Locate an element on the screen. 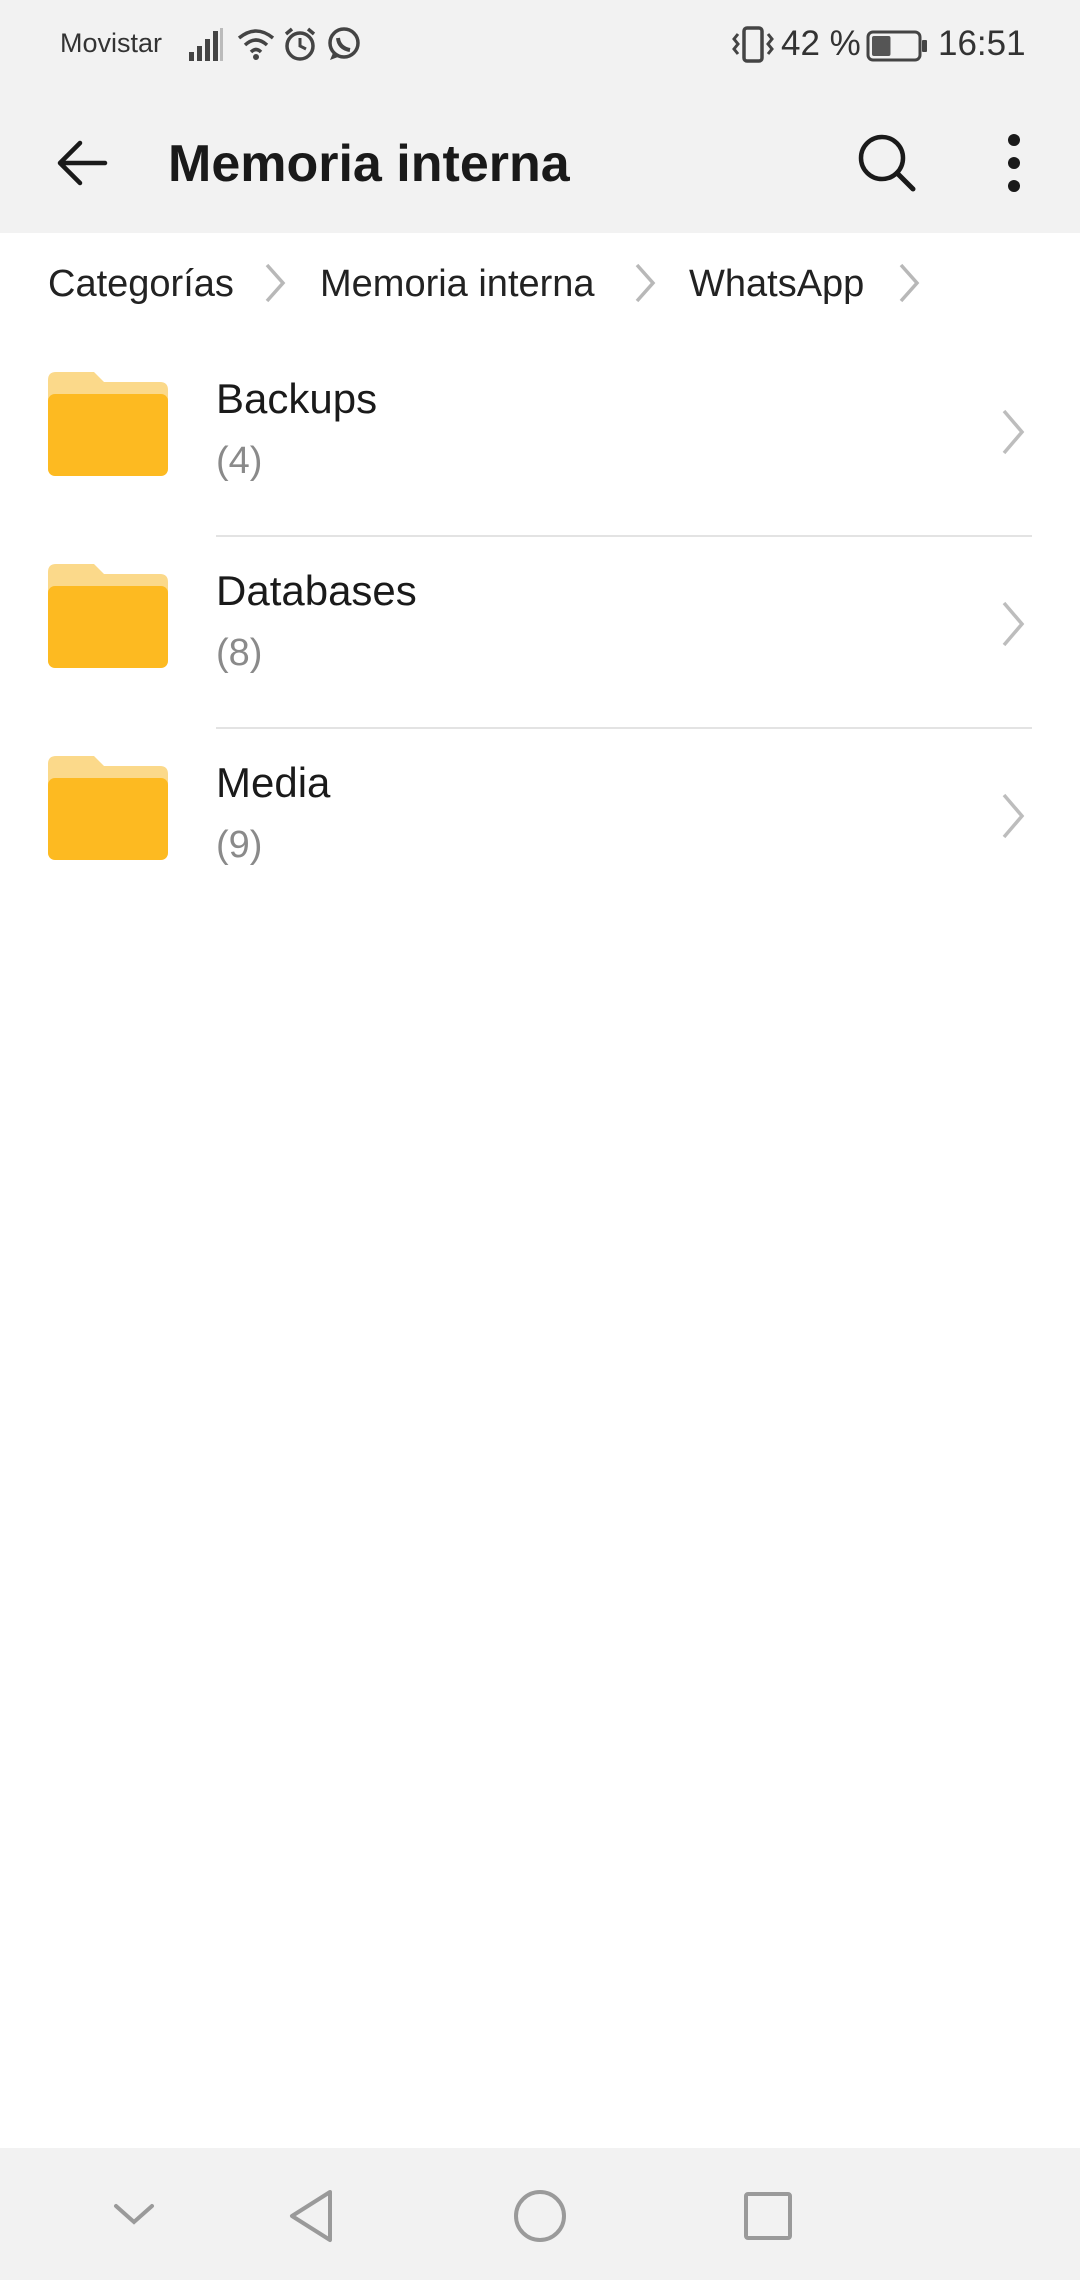  recents-square-icon is located at coordinates (768, 2216).